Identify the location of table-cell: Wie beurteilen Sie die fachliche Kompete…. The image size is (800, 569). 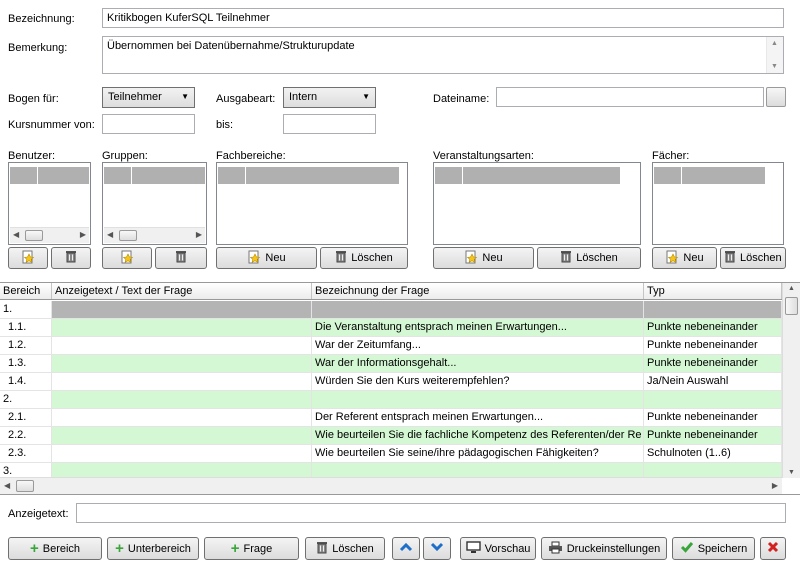
(478, 435).